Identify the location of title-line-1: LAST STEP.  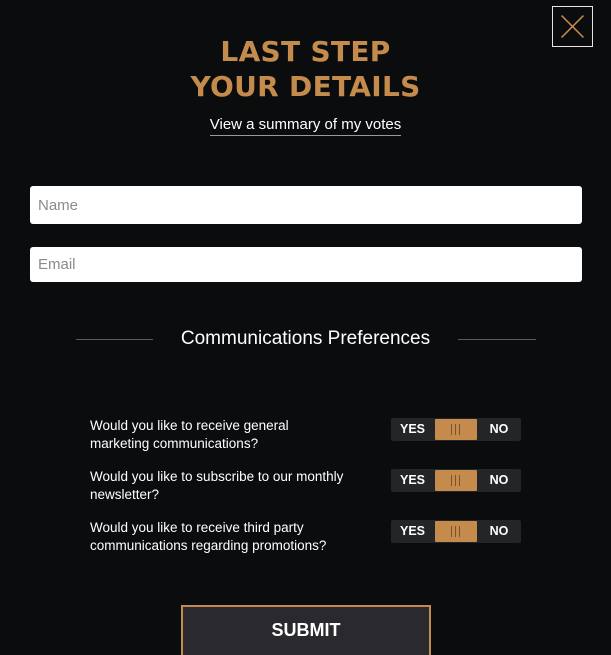
(305, 51).